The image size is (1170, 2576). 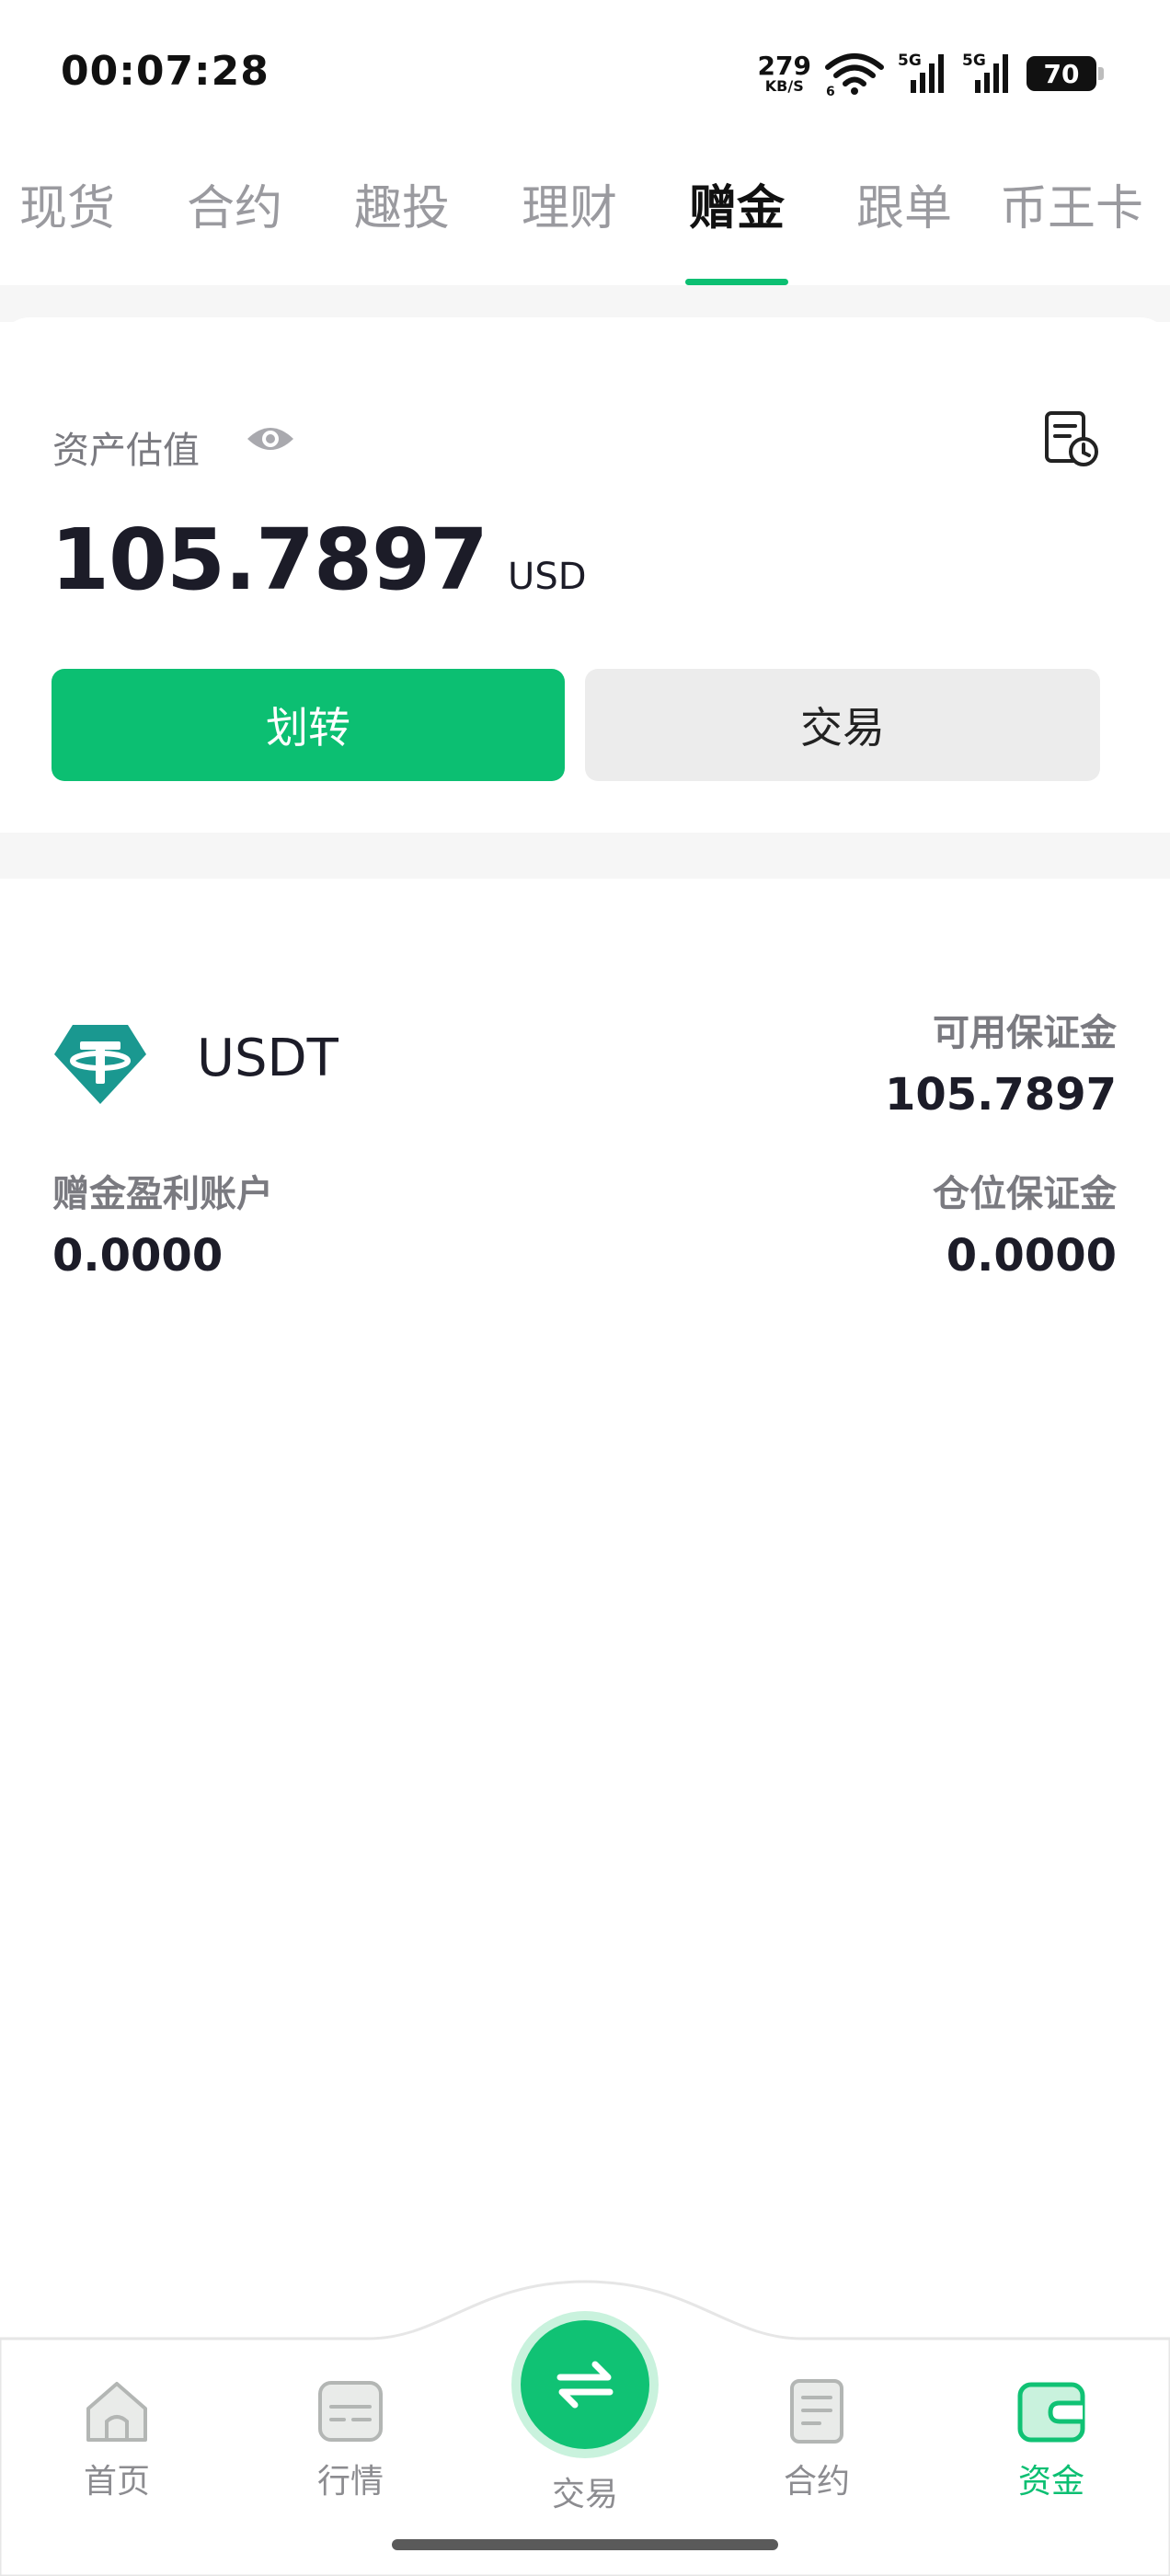 I want to click on position-margin-value: 0.0000, so click(x=1031, y=1256).